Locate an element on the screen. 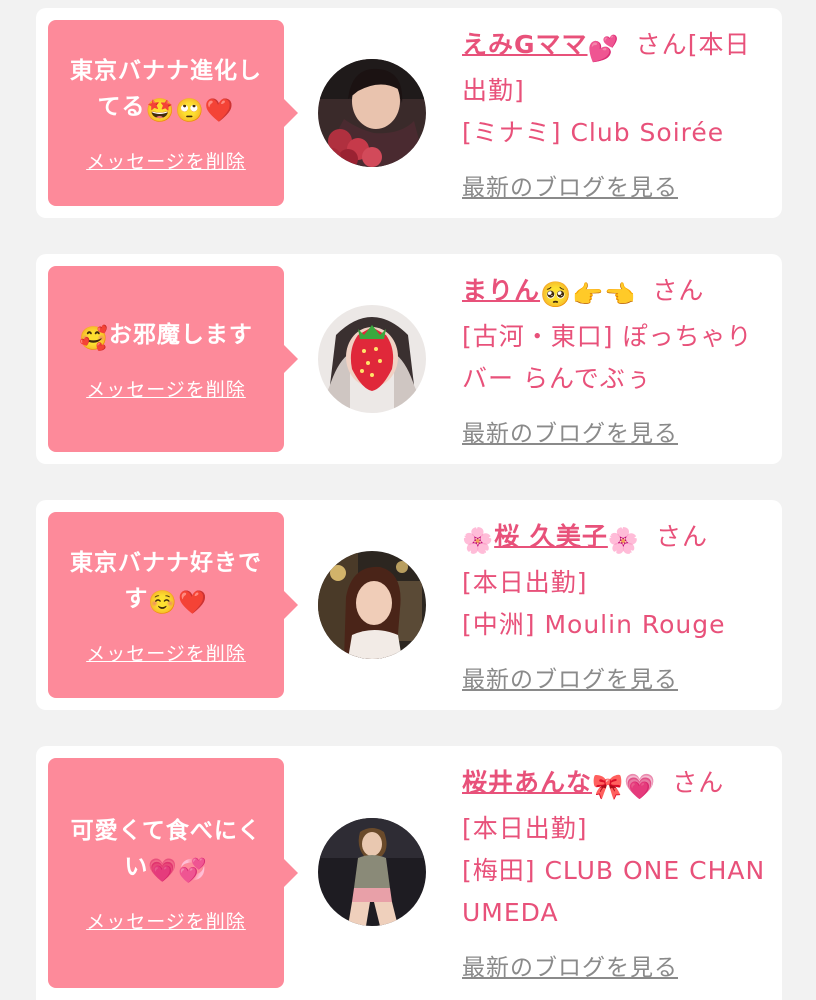 Image resolution: width=816 pixels, height=1000 pixels. member-name-link: 🌸桜 久美子🌸 is located at coordinates (551, 538).